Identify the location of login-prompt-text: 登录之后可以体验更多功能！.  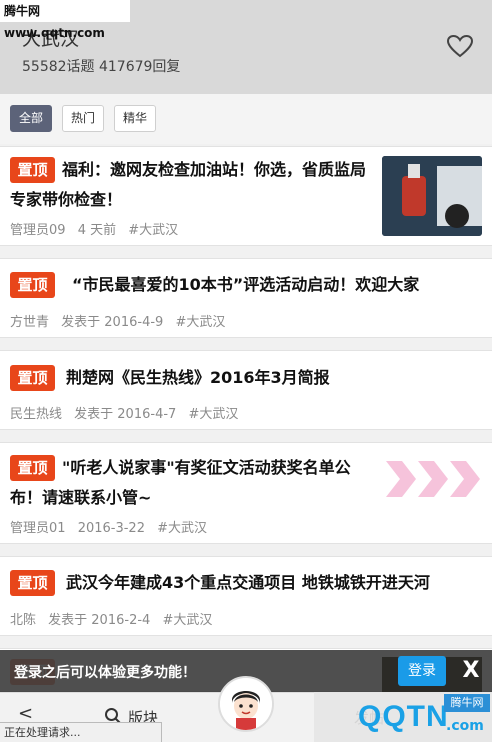
(105, 673).